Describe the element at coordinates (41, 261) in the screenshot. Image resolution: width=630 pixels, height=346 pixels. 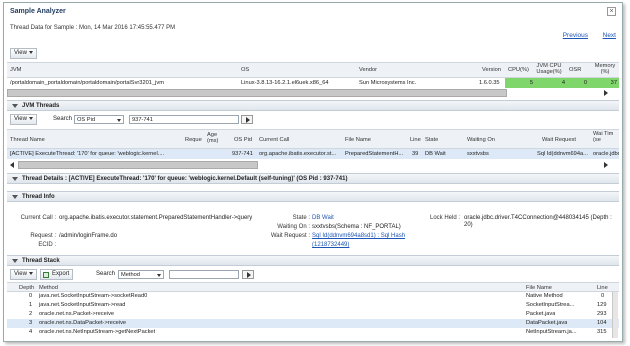
I see `thread-stack-title: Thread Stack` at that location.